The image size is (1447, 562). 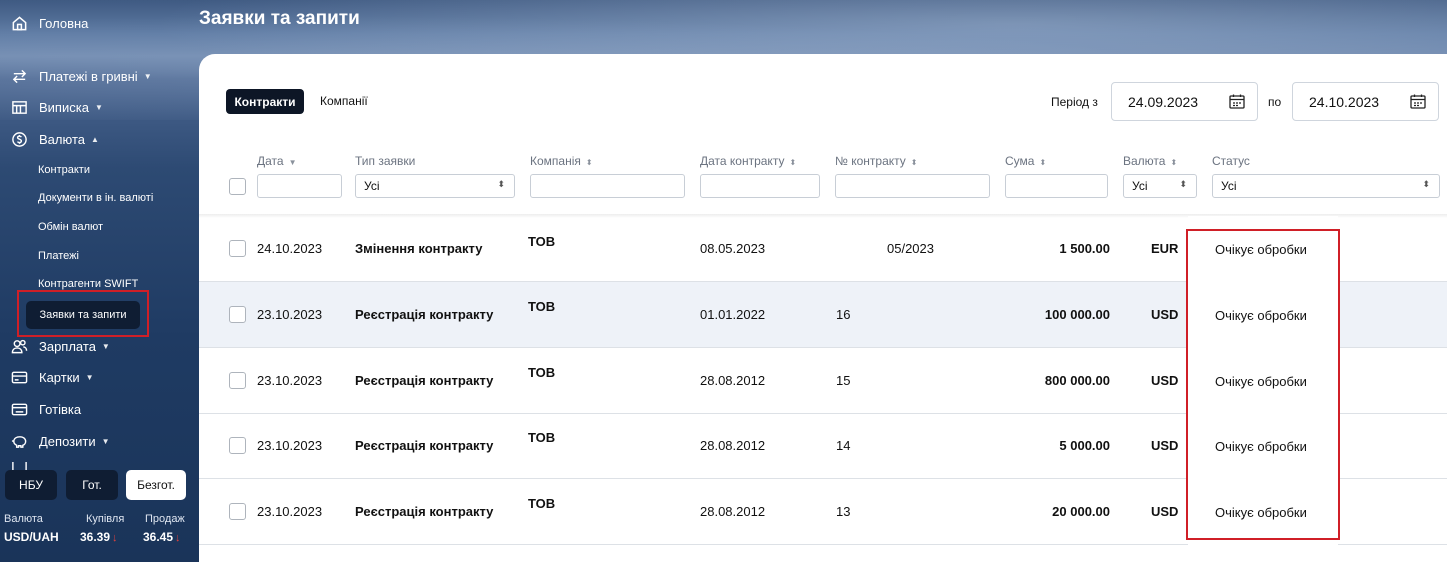 I want to click on col-date: Дата ▼, so click(x=277, y=161).